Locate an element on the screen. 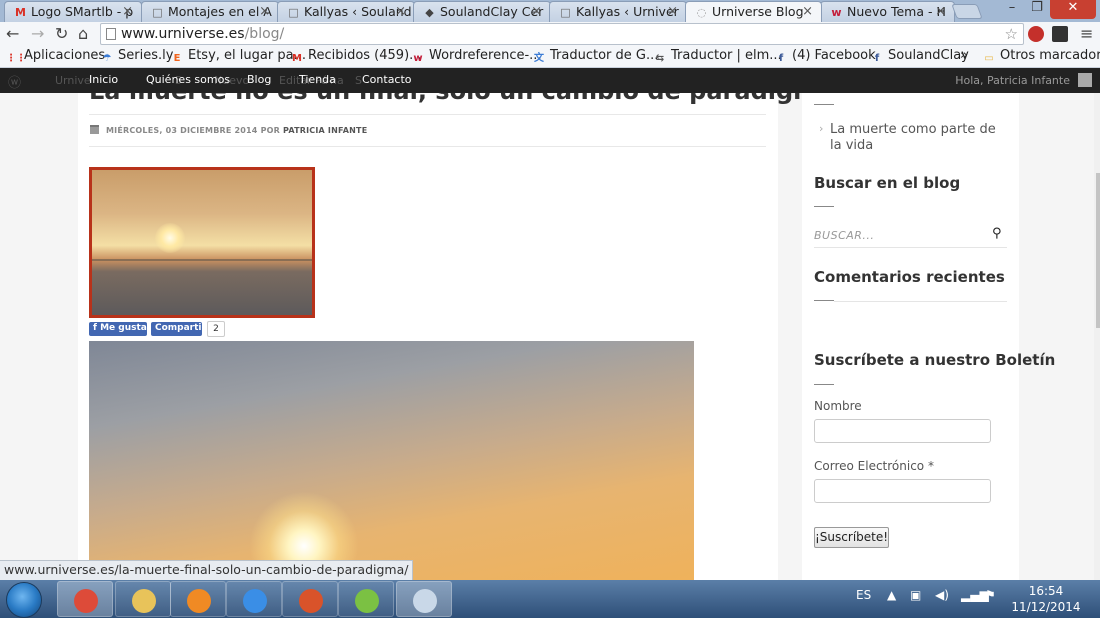 This screenshot has height=618, width=1100. browser-tab: ◌ Urniverse Blog × is located at coordinates (753, 11).